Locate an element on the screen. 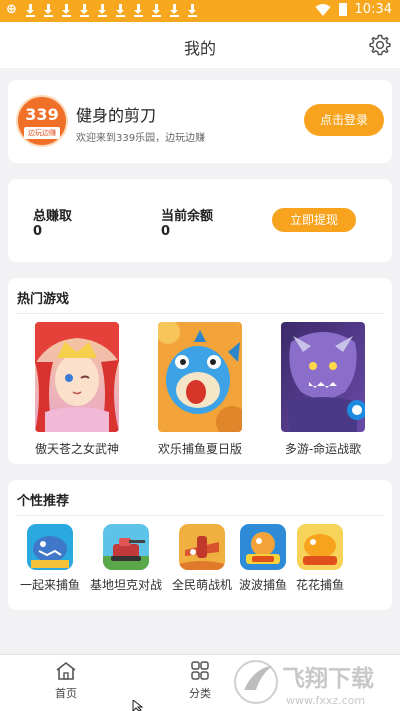  profile-card: 339 边玩边赚 健身的剪刀 欢迎来到339乐园，边玩边赚 点击登录 is located at coordinates (200, 121).